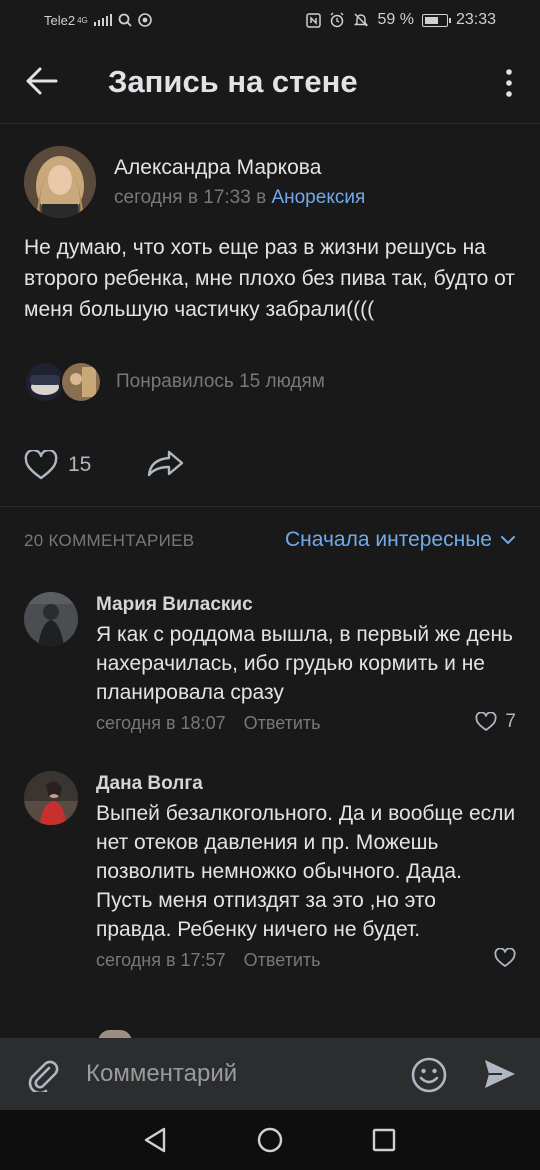  What do you see at coordinates (155, 1140) in the screenshot?
I see `nav-back-icon` at bounding box center [155, 1140].